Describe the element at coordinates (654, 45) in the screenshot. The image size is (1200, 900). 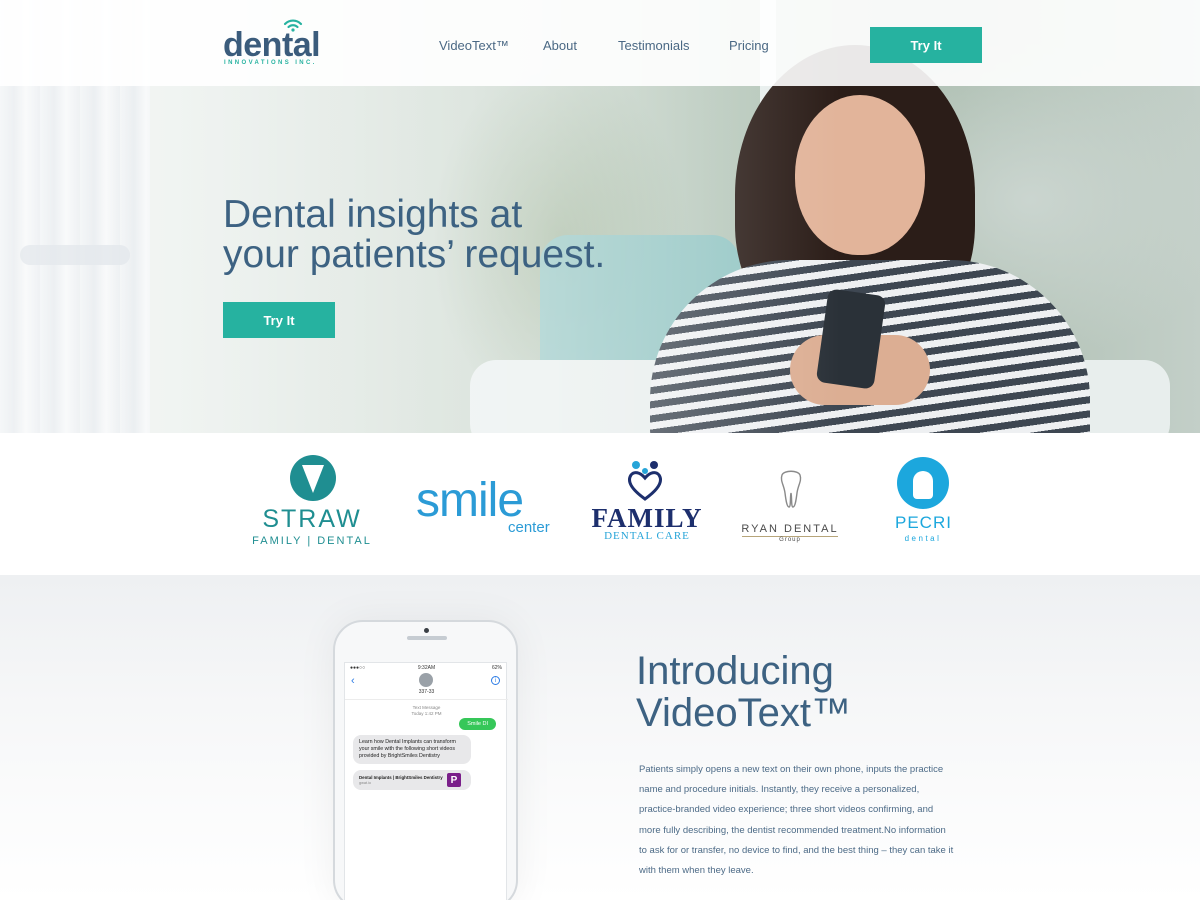
I see `nav-link-testimonials: Testimonials` at that location.